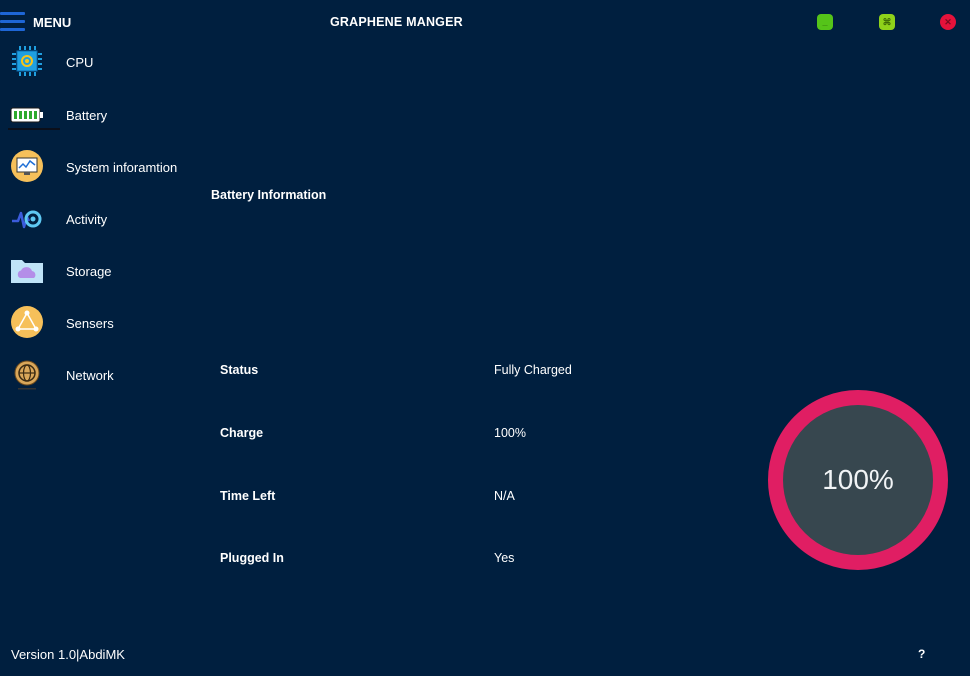 This screenshot has width=970, height=676. What do you see at coordinates (242, 433) in the screenshot?
I see `charge-label: Charge` at bounding box center [242, 433].